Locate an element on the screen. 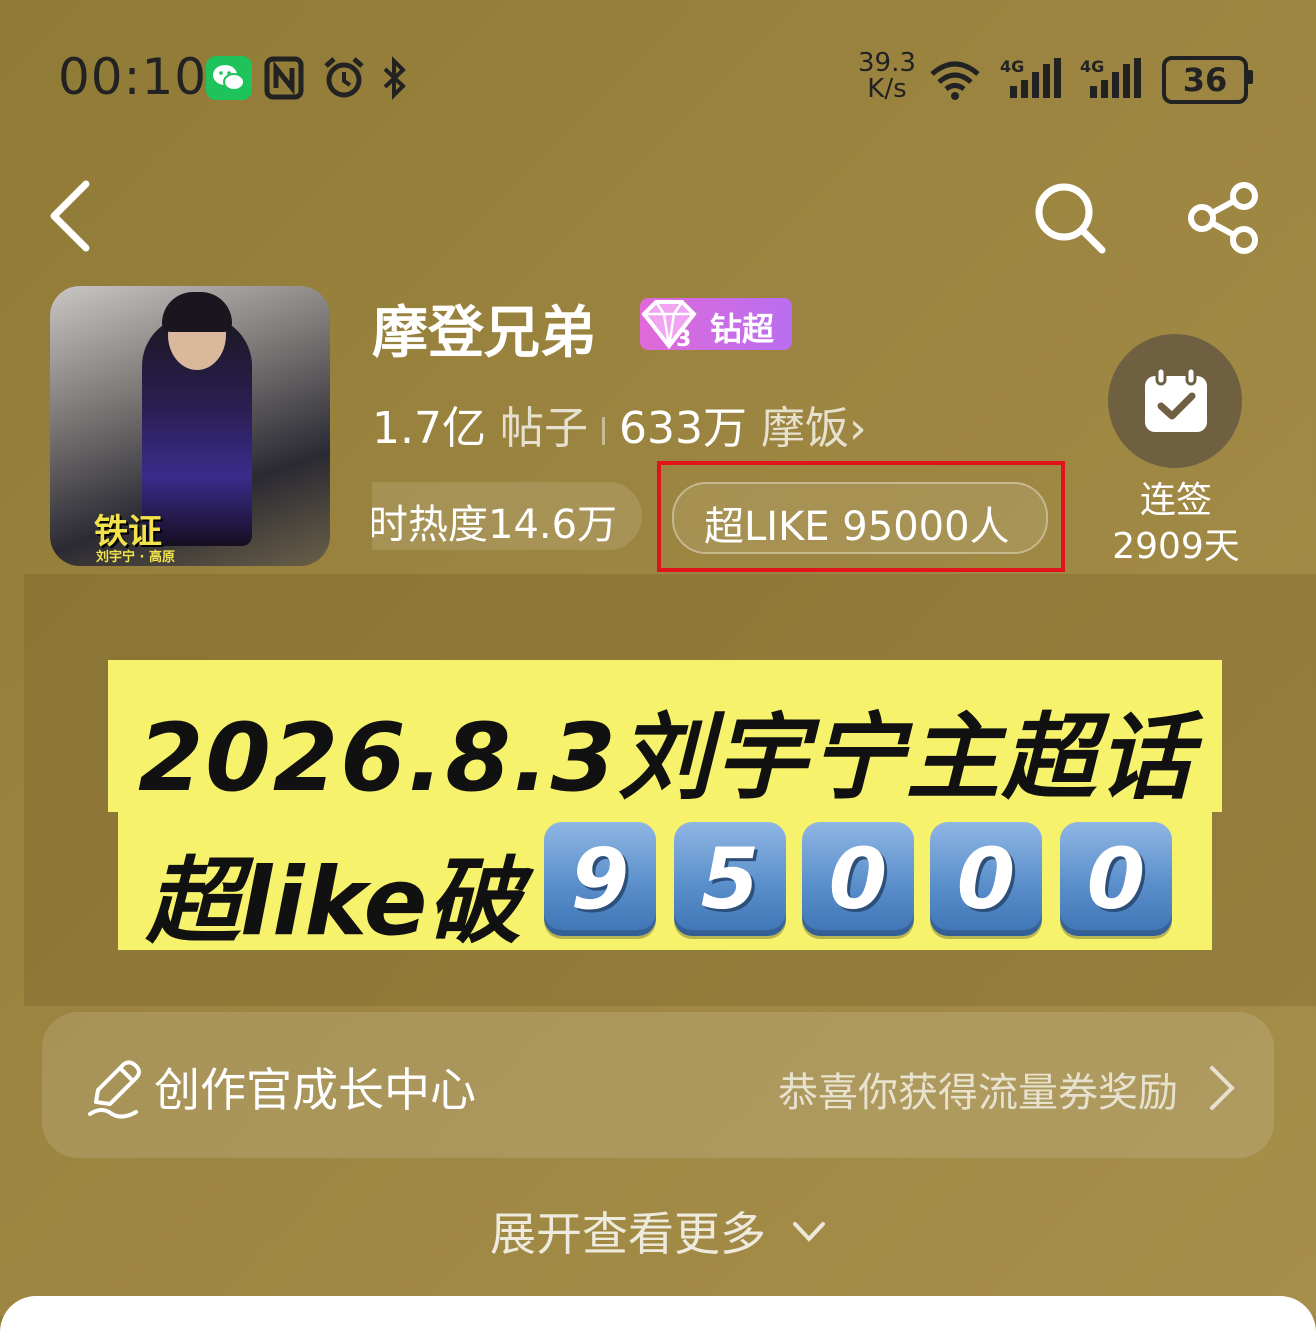  banner-digit: 9 is located at coordinates (600, 879).